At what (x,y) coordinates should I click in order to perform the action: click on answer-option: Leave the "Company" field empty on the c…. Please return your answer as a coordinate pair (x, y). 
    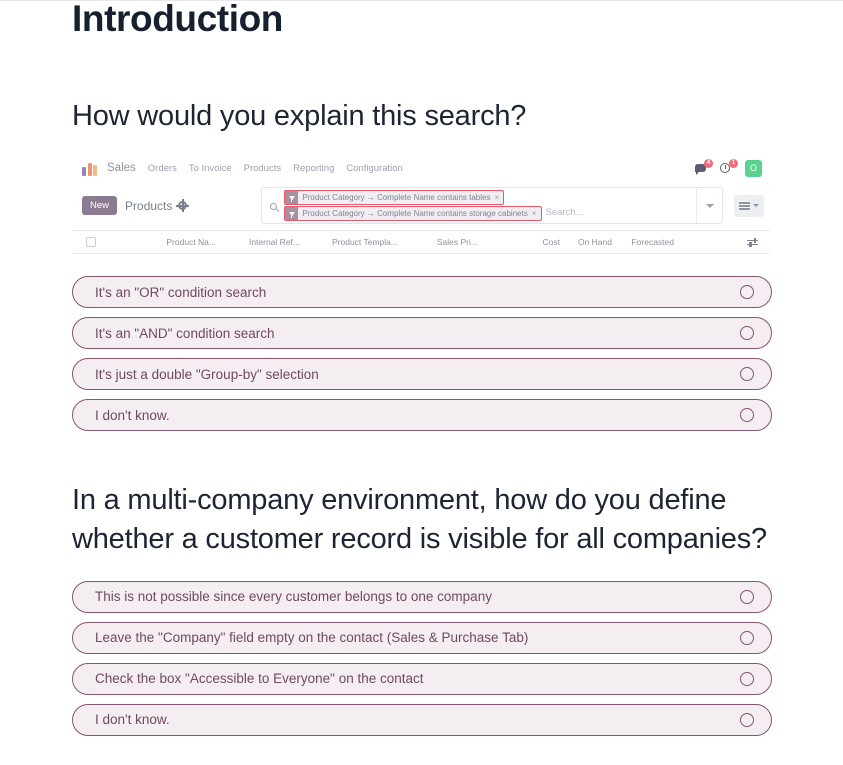
    Looking at the image, I should click on (422, 637).